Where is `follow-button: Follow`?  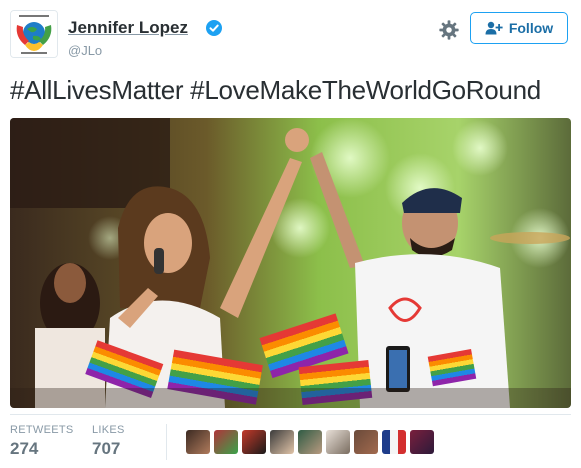
follow-button: Follow is located at coordinates (519, 28).